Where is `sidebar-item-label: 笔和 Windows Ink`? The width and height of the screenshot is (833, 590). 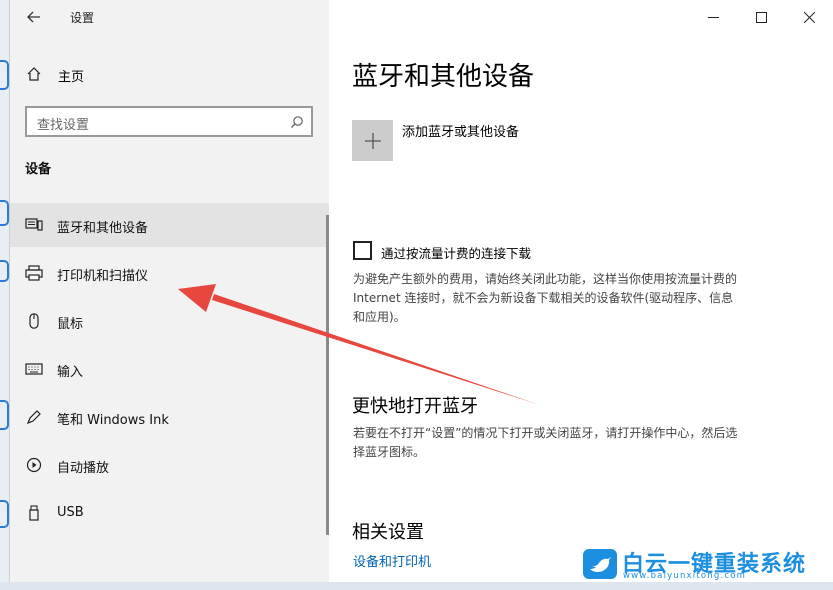
sidebar-item-label: 笔和 Windows Ink is located at coordinates (113, 420).